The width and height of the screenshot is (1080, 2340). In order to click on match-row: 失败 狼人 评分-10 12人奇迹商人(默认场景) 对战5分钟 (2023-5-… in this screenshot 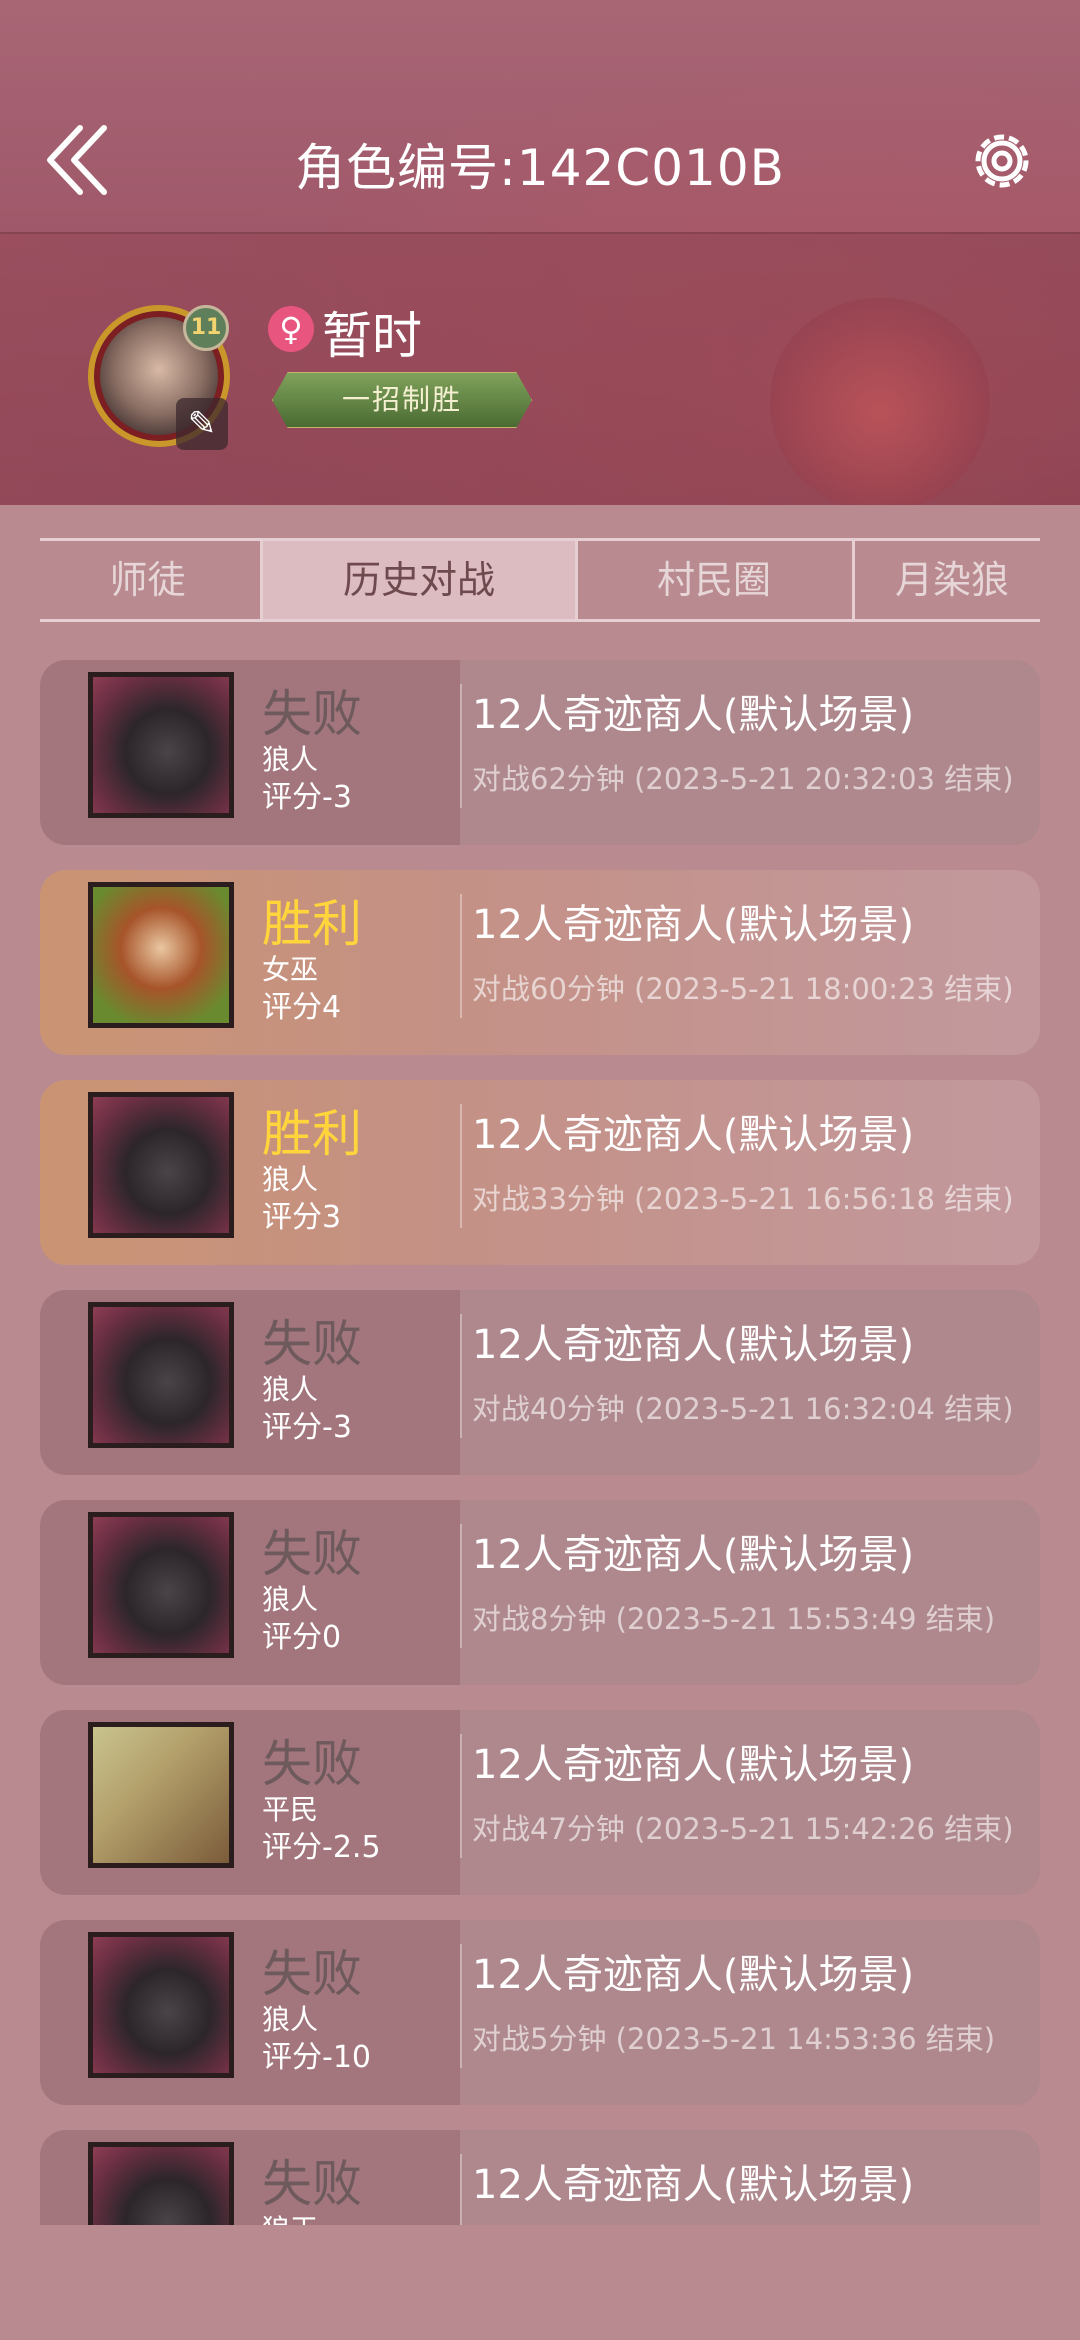, I will do `click(540, 2012)`.